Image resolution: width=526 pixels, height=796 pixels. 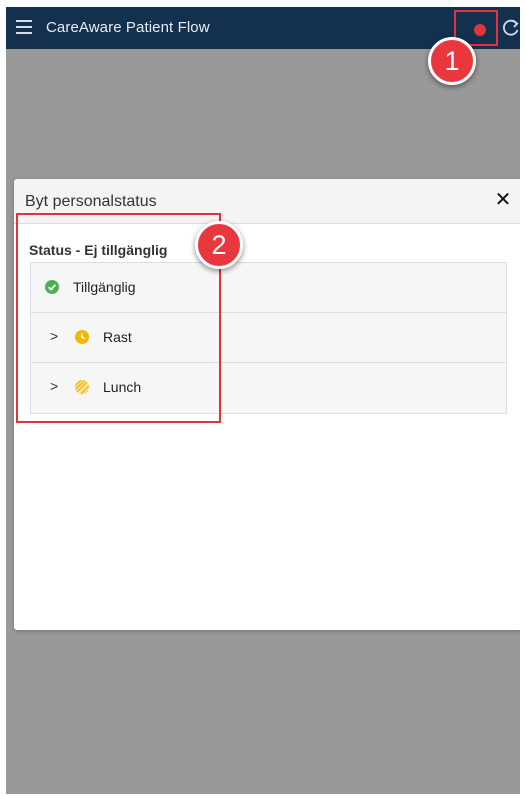 I want to click on close-button: ✕, so click(x=503, y=200).